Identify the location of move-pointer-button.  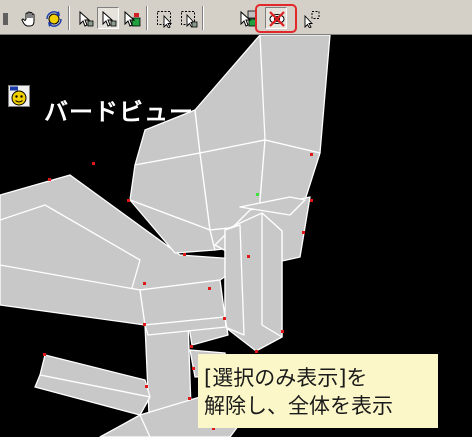
(311, 18).